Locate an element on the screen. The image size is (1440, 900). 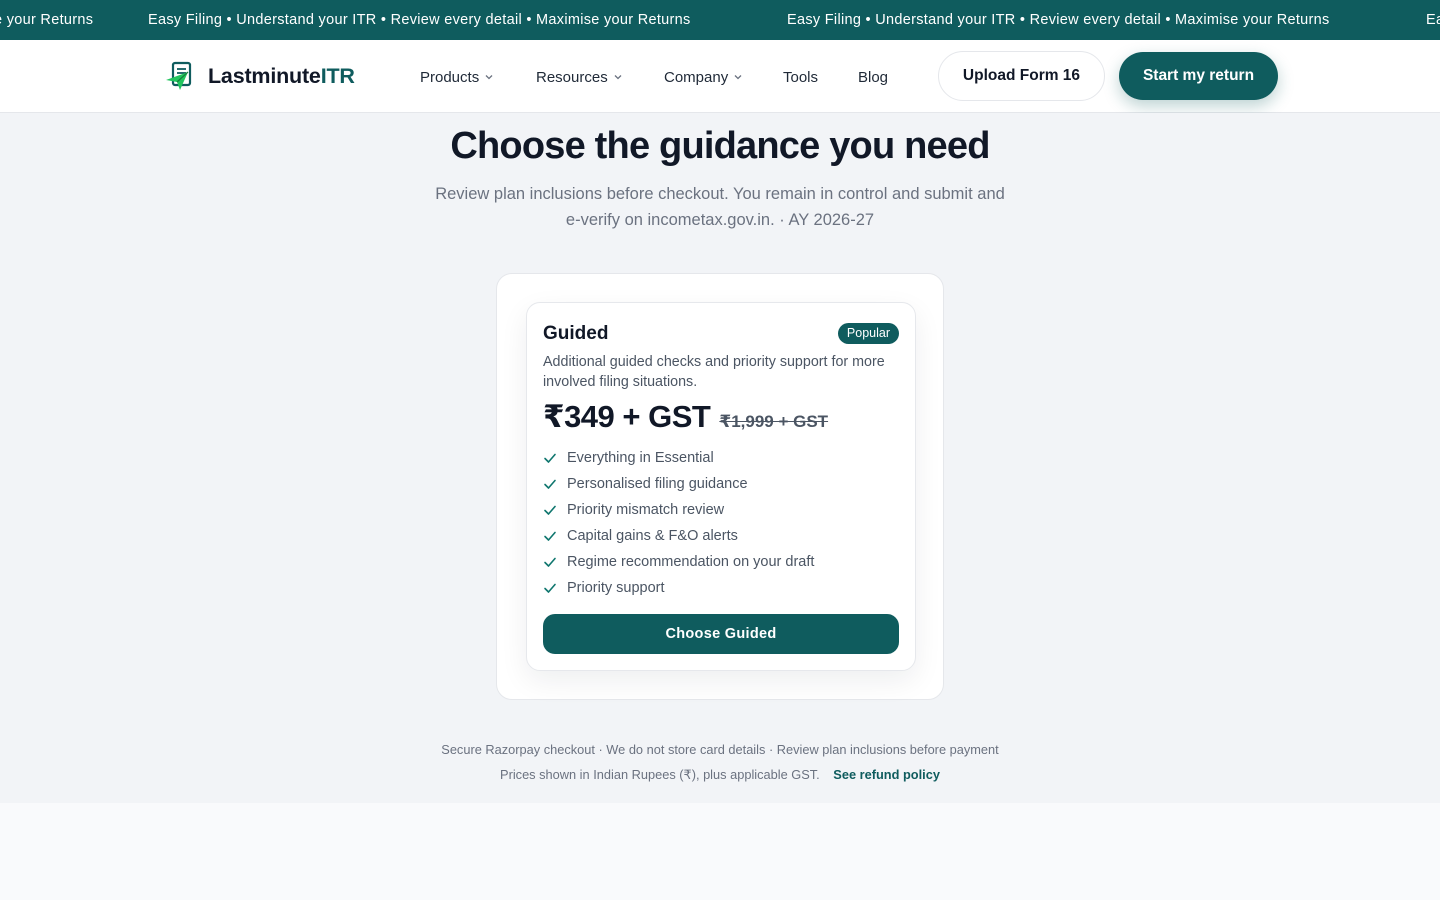
feature-label: Priority support is located at coordinates (616, 588).